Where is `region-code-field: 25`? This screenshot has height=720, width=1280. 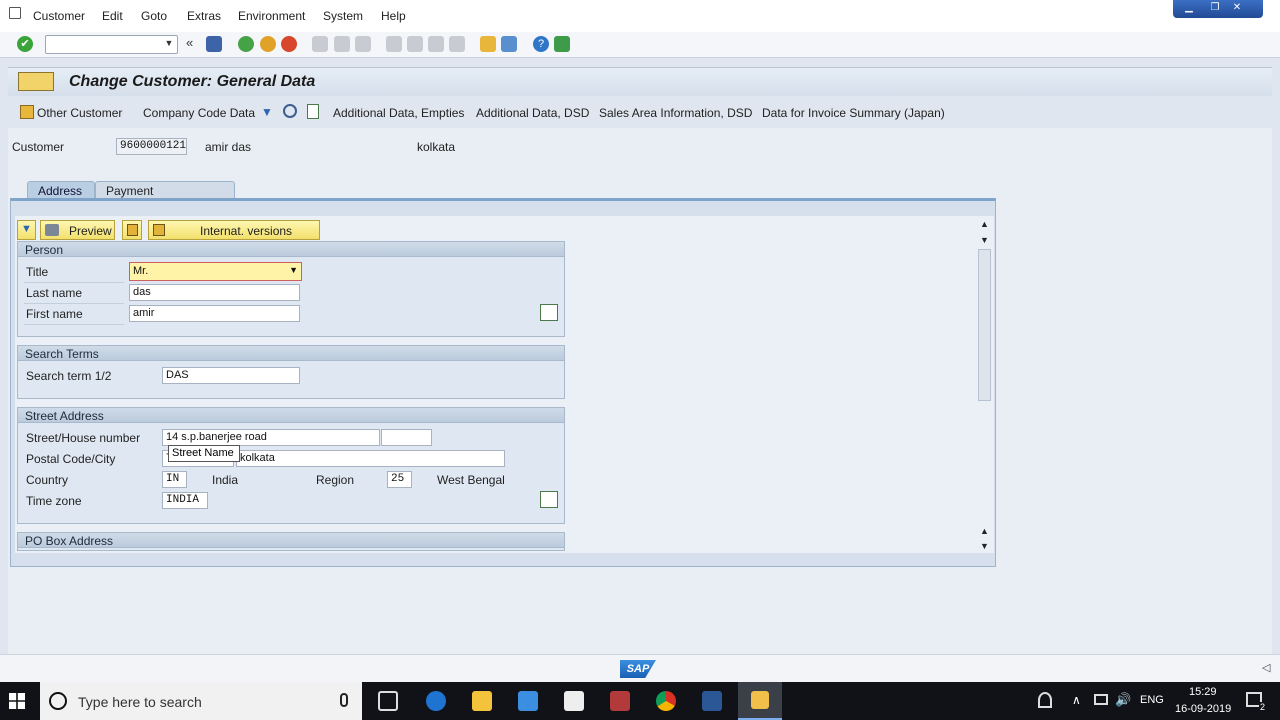 region-code-field: 25 is located at coordinates (399, 479).